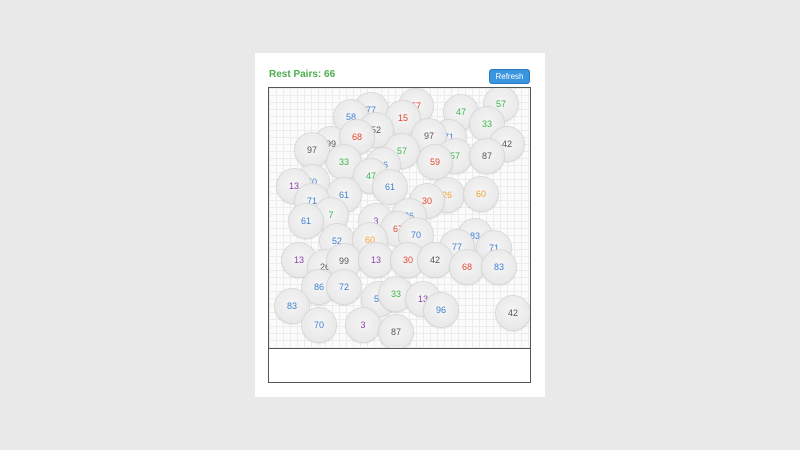  What do you see at coordinates (467, 267) in the screenshot?
I see `tile-68: 68` at bounding box center [467, 267].